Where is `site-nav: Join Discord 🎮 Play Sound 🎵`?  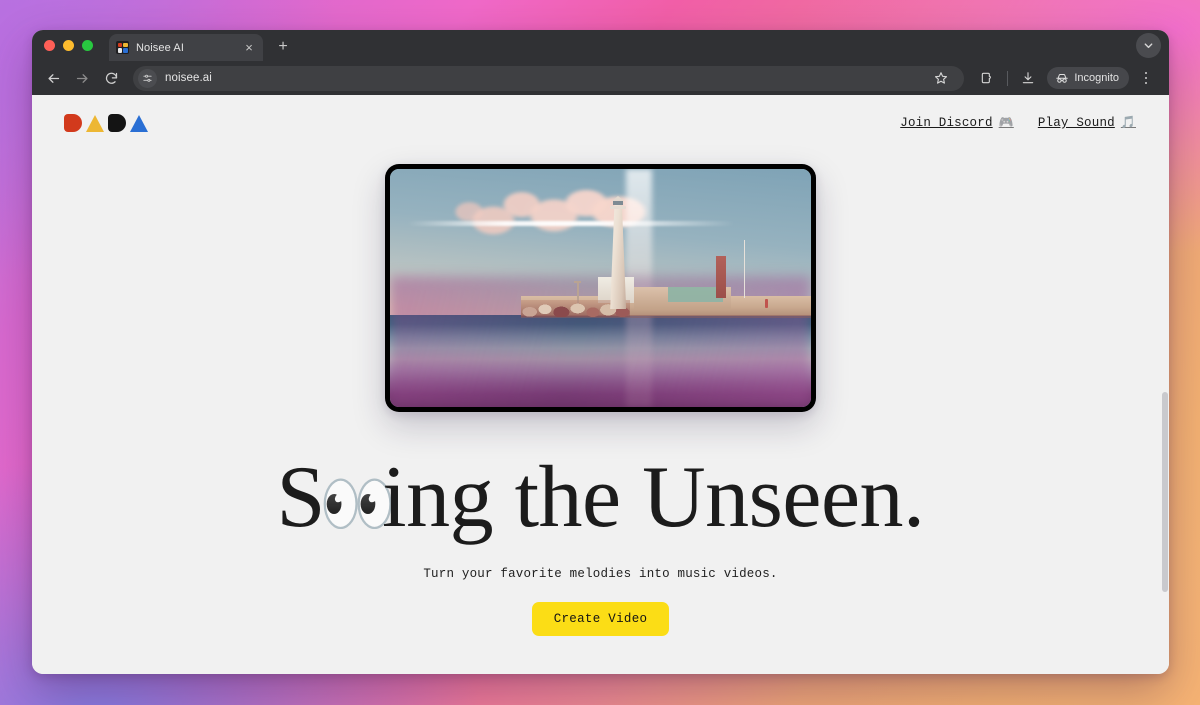
site-nav: Join Discord 🎮 Play Sound 🎵 is located at coordinates (1018, 123).